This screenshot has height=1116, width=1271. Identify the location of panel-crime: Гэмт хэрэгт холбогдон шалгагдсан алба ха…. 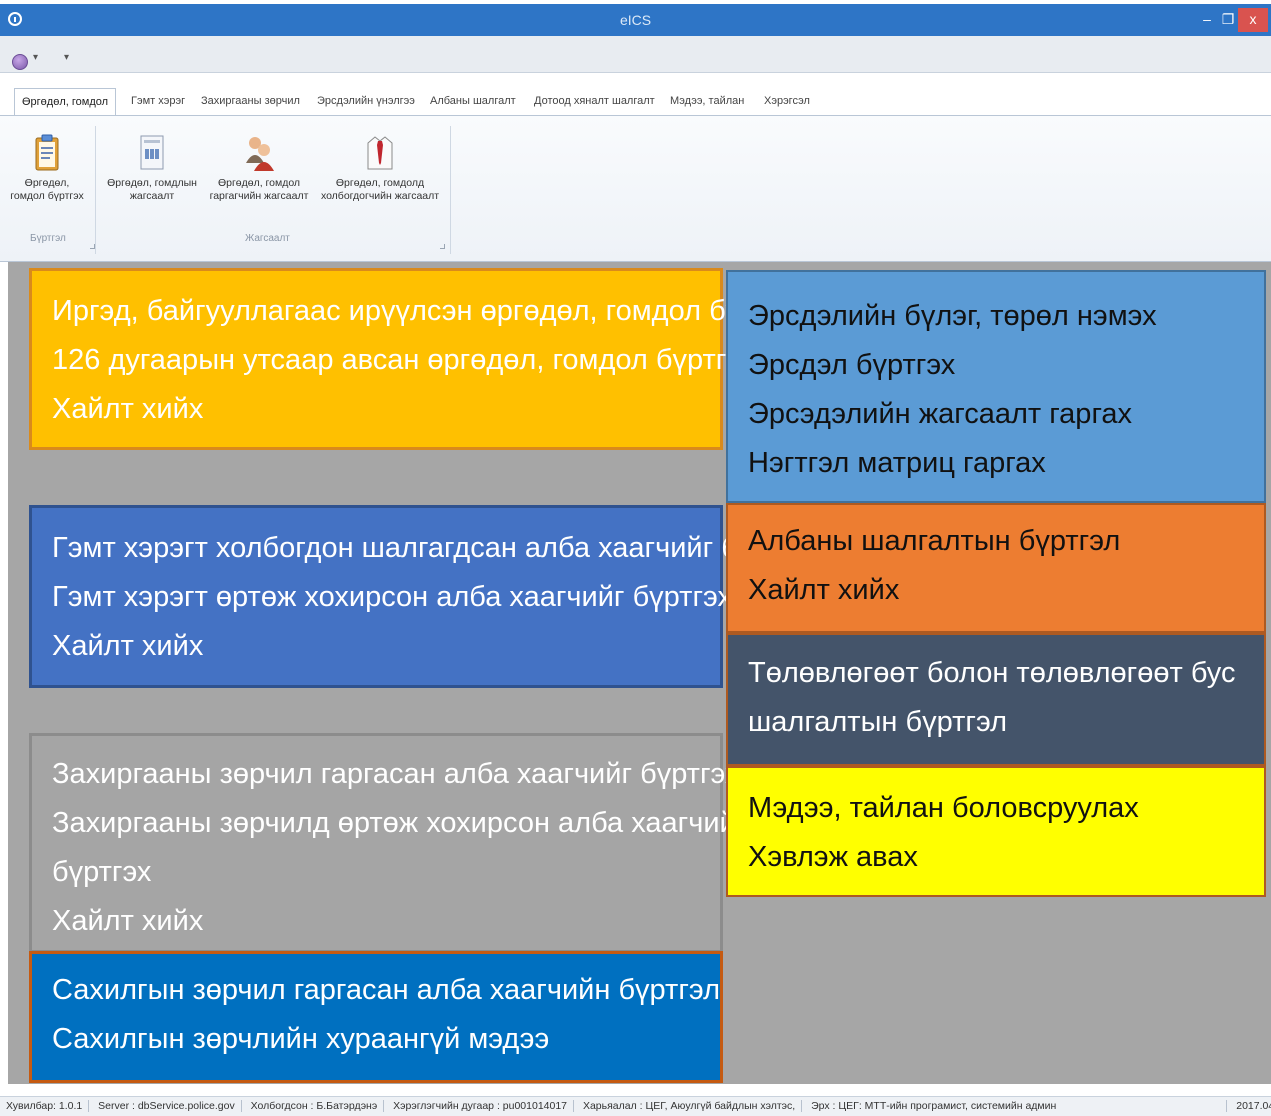
(425, 596).